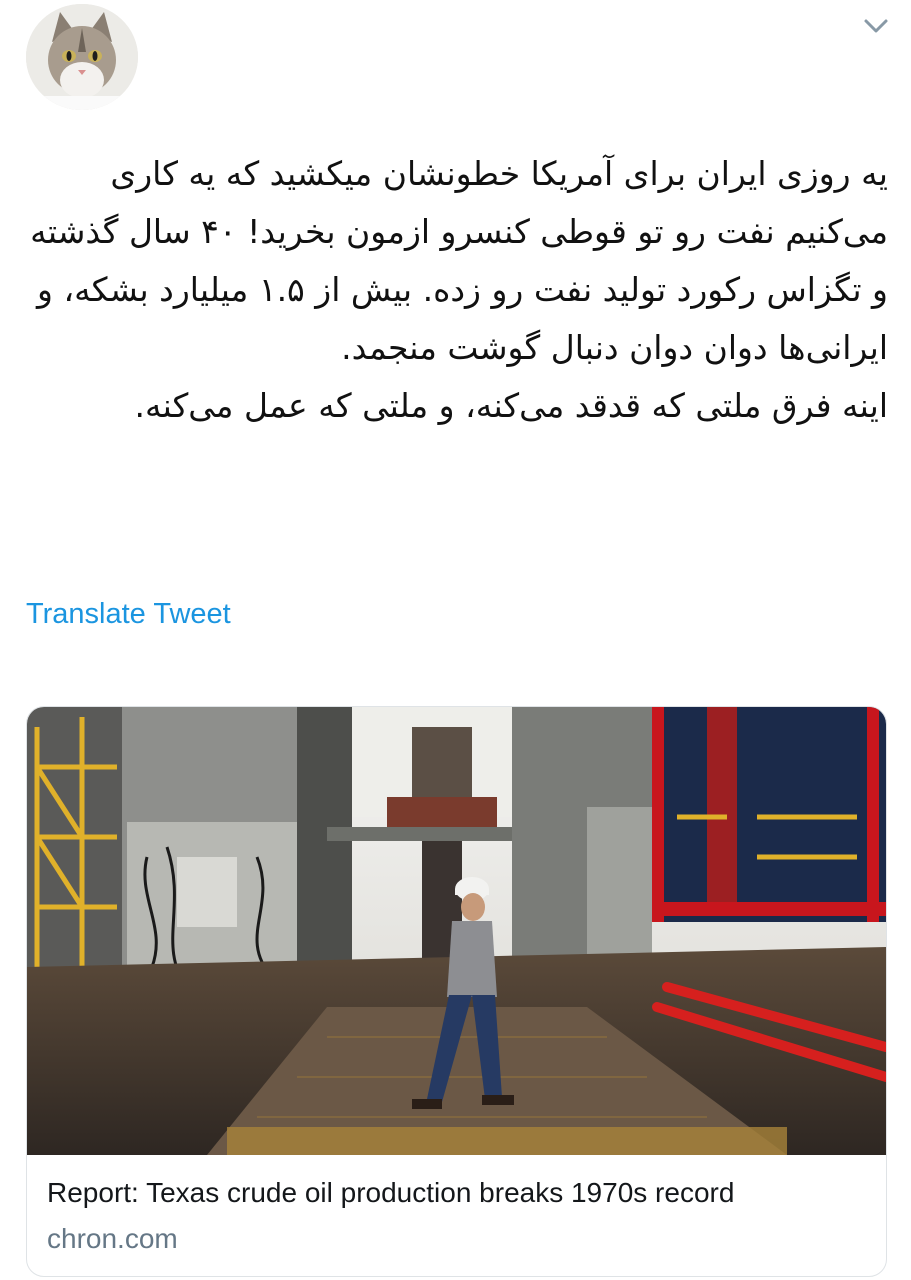 This screenshot has height=1280, width=911. Describe the element at coordinates (128, 614) in the screenshot. I see `translate-tweet-link: Translate Tweet` at that location.